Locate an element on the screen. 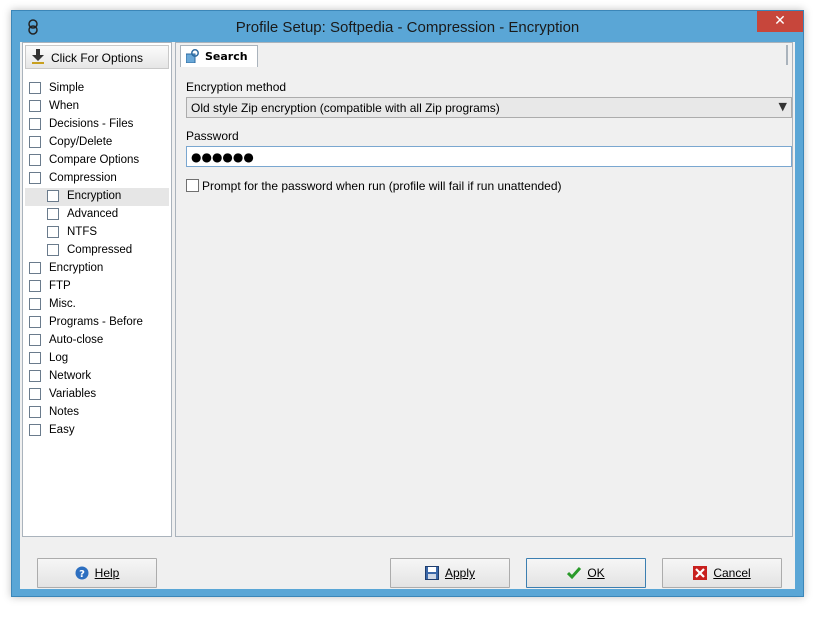 This screenshot has width=825, height=617. advanced-icon is located at coordinates (53, 214).